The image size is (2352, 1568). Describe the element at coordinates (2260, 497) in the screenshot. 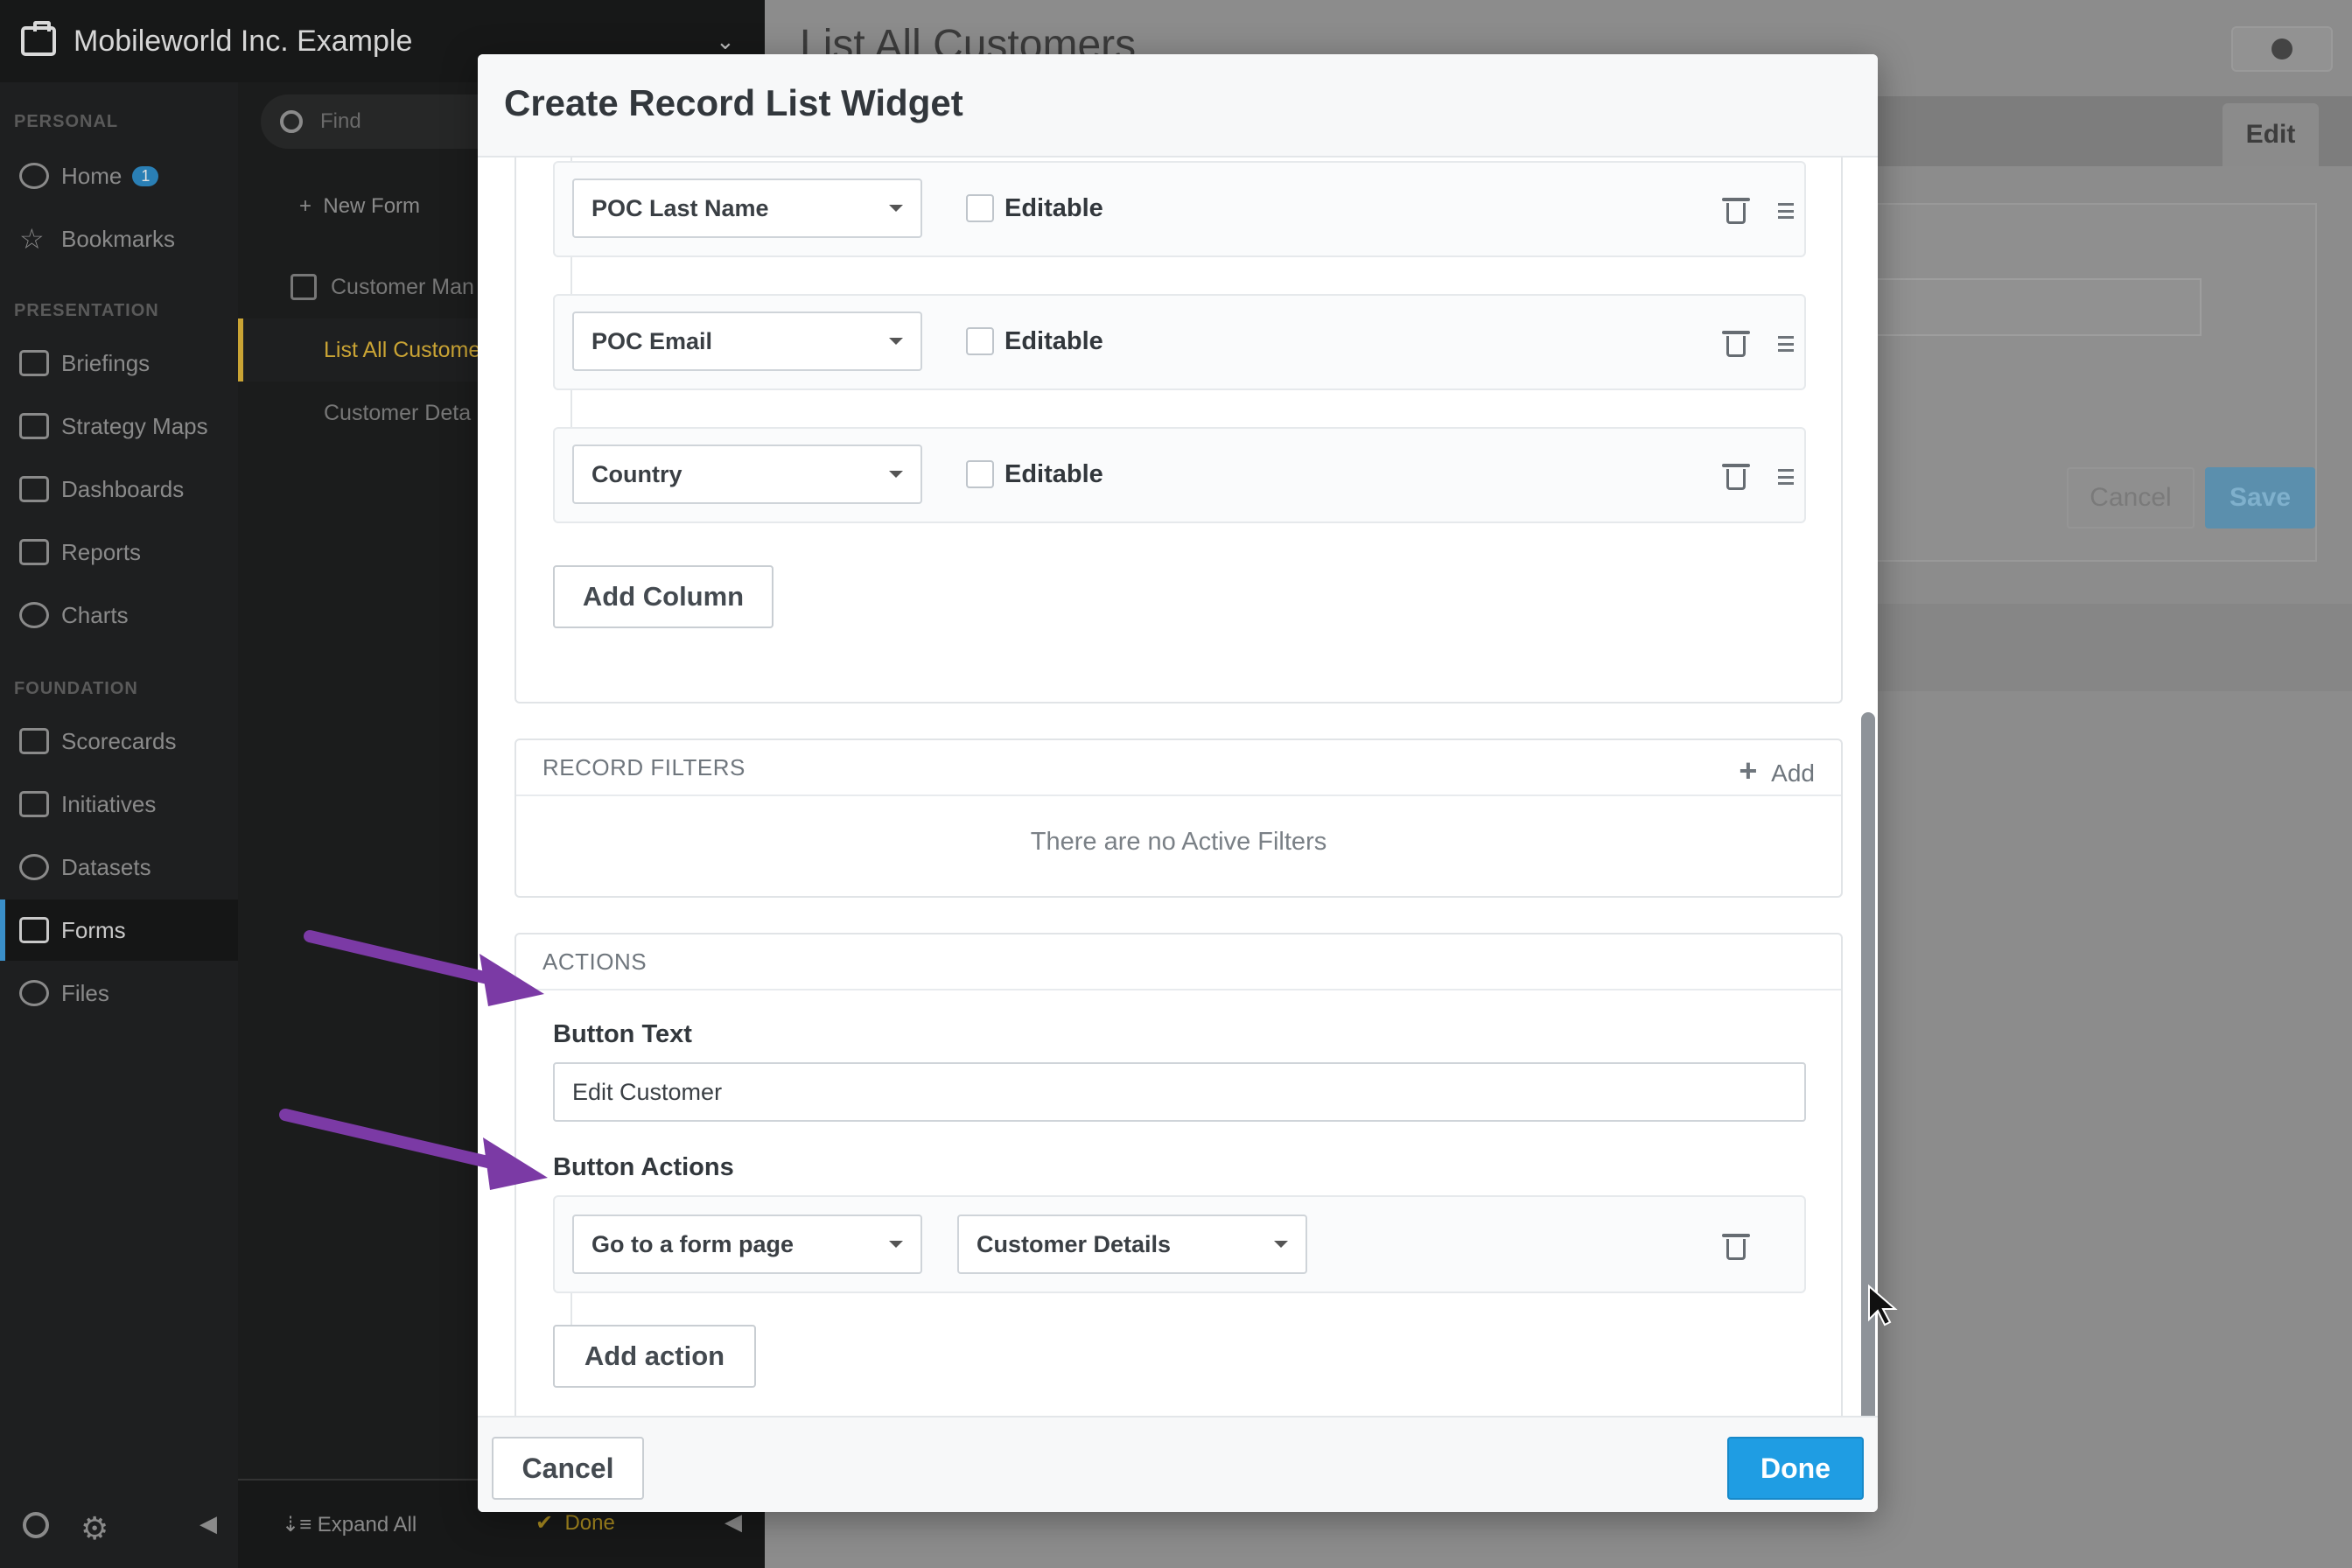

I see `background-save-button: Save` at that location.